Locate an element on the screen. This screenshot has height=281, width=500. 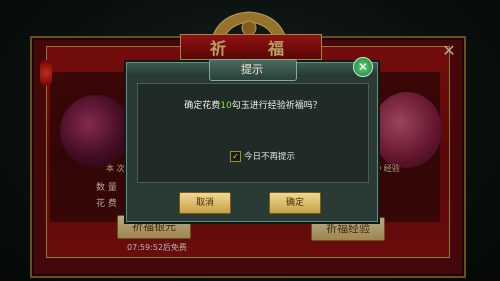
dont-show-today-label: 今日不再提示 is located at coordinates (270, 157).